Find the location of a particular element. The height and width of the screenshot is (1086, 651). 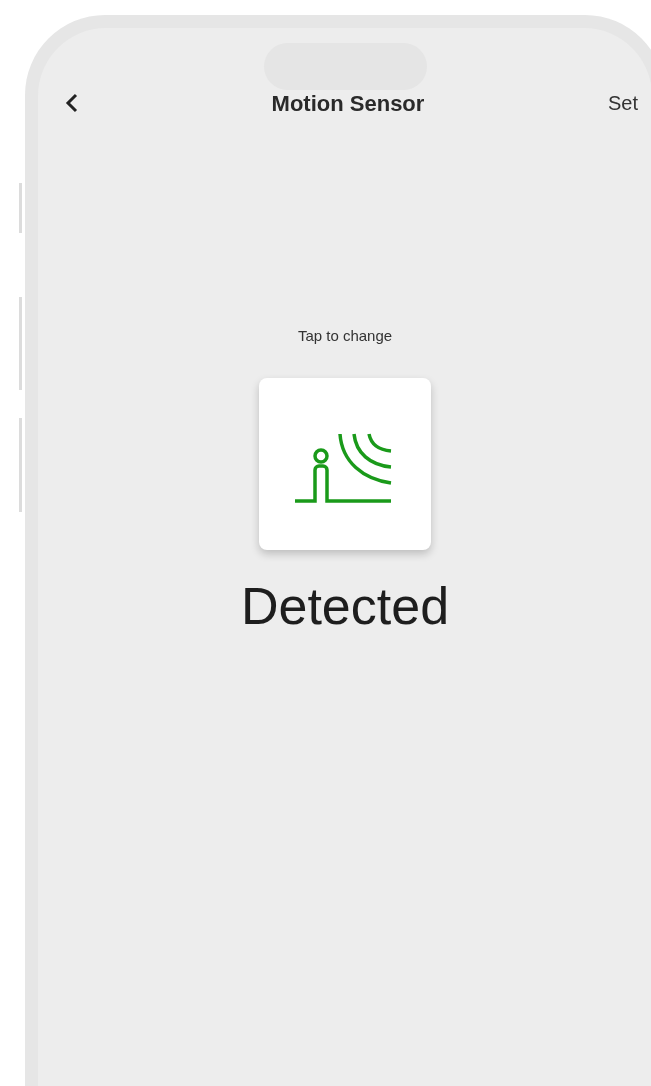

status-text: Detected is located at coordinates (345, 605).